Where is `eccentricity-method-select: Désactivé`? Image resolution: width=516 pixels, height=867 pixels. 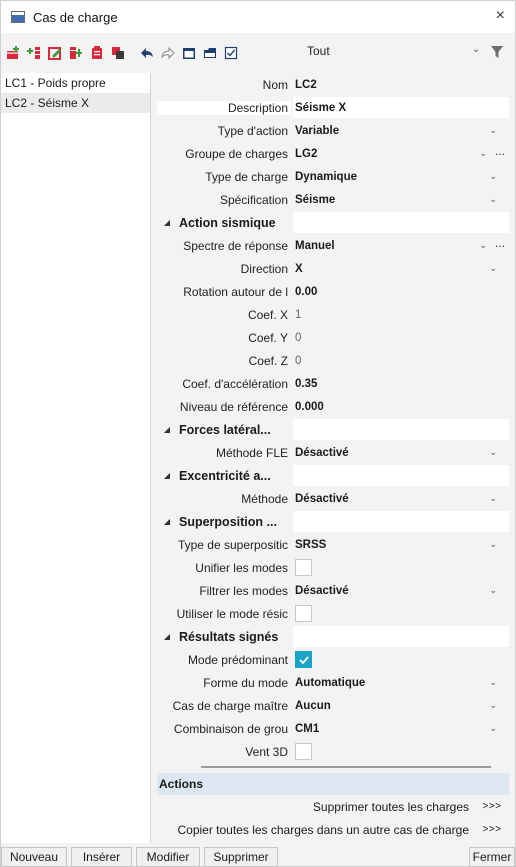 eccentricity-method-select: Désactivé is located at coordinates (401, 498).